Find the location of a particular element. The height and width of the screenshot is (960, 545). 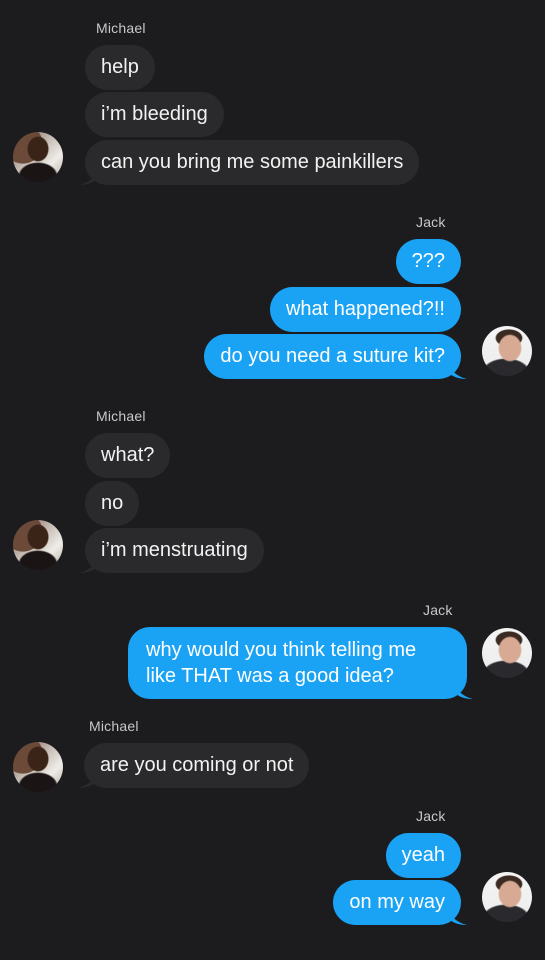

message-bubble-incoming: what? is located at coordinates (128, 455).